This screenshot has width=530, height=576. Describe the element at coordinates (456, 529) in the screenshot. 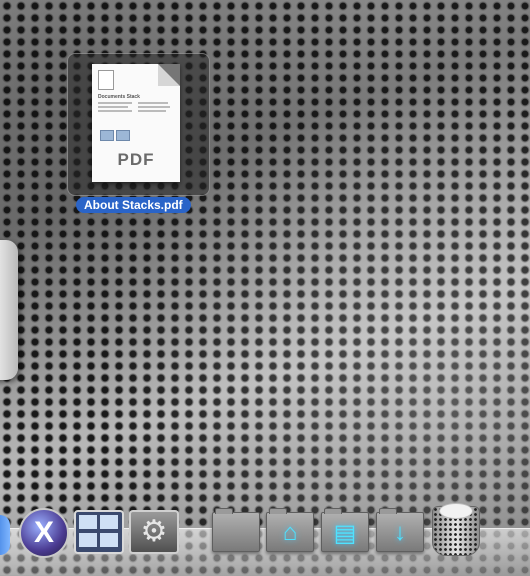

I see `trash-icon` at that location.